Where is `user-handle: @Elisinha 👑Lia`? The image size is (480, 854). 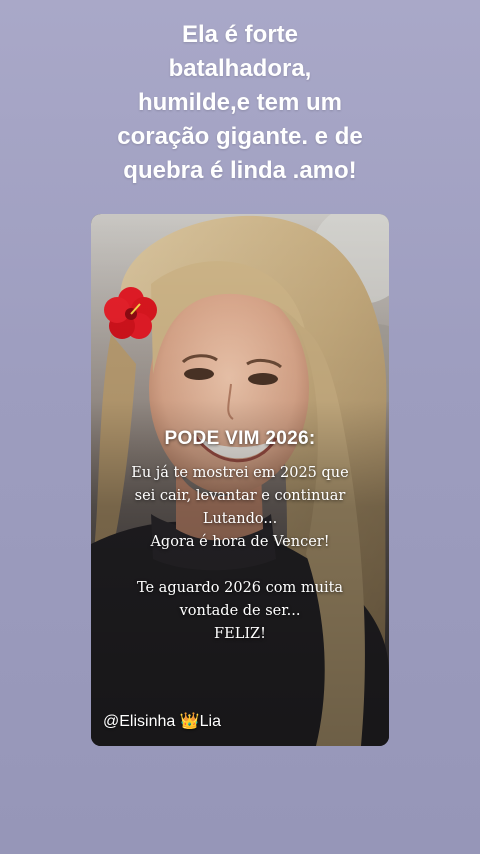 user-handle: @Elisinha 👑Lia is located at coordinates (162, 721).